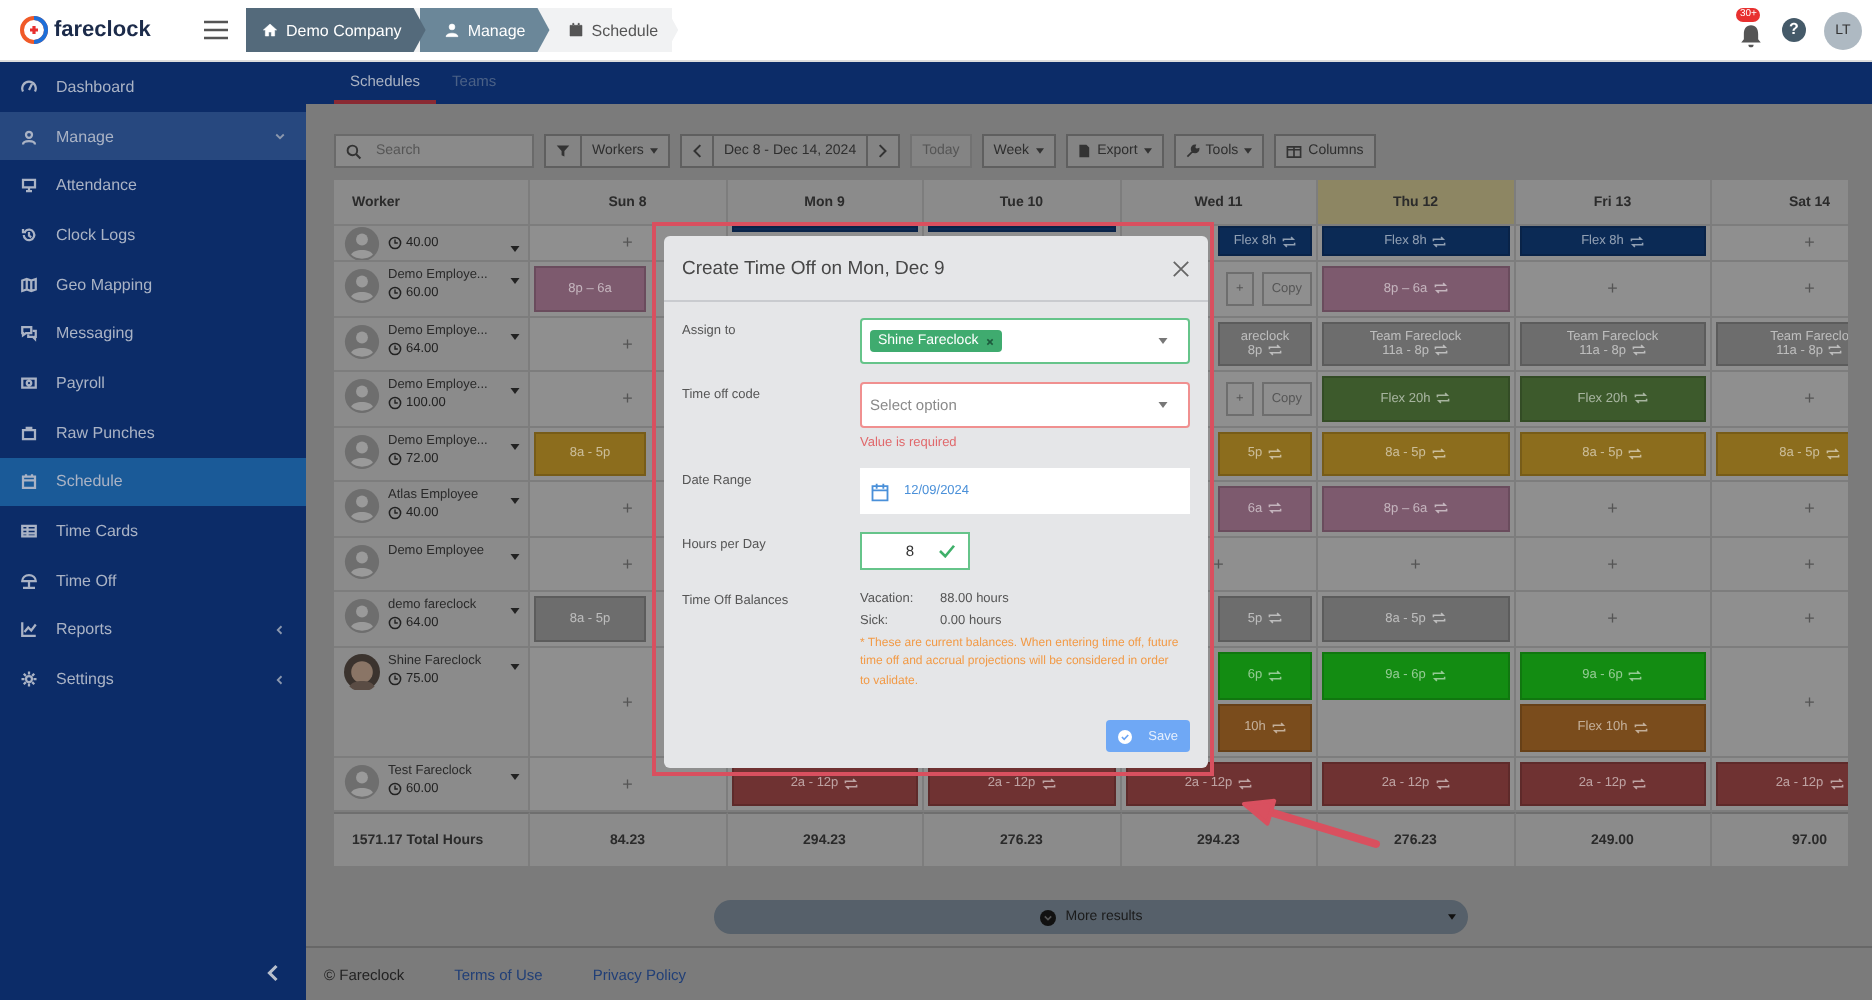  What do you see at coordinates (484, 30) in the screenshot?
I see `breadcrumb-item: Manage` at bounding box center [484, 30].